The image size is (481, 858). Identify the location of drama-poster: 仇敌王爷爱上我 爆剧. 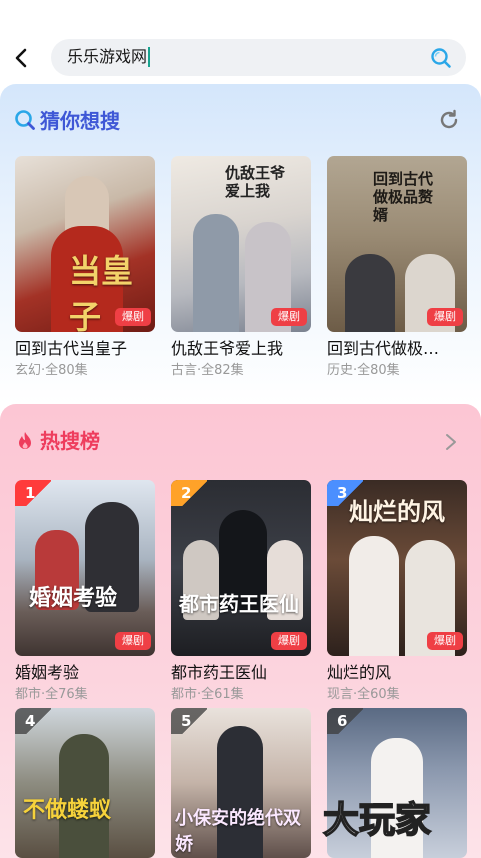
(241, 244).